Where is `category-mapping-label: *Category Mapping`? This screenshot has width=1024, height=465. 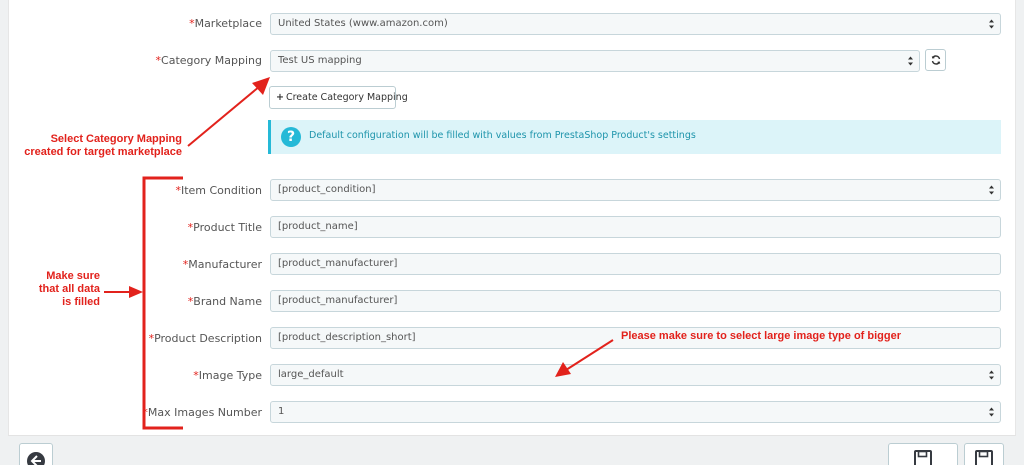
category-mapping-label: *Category Mapping is located at coordinates (208, 60).